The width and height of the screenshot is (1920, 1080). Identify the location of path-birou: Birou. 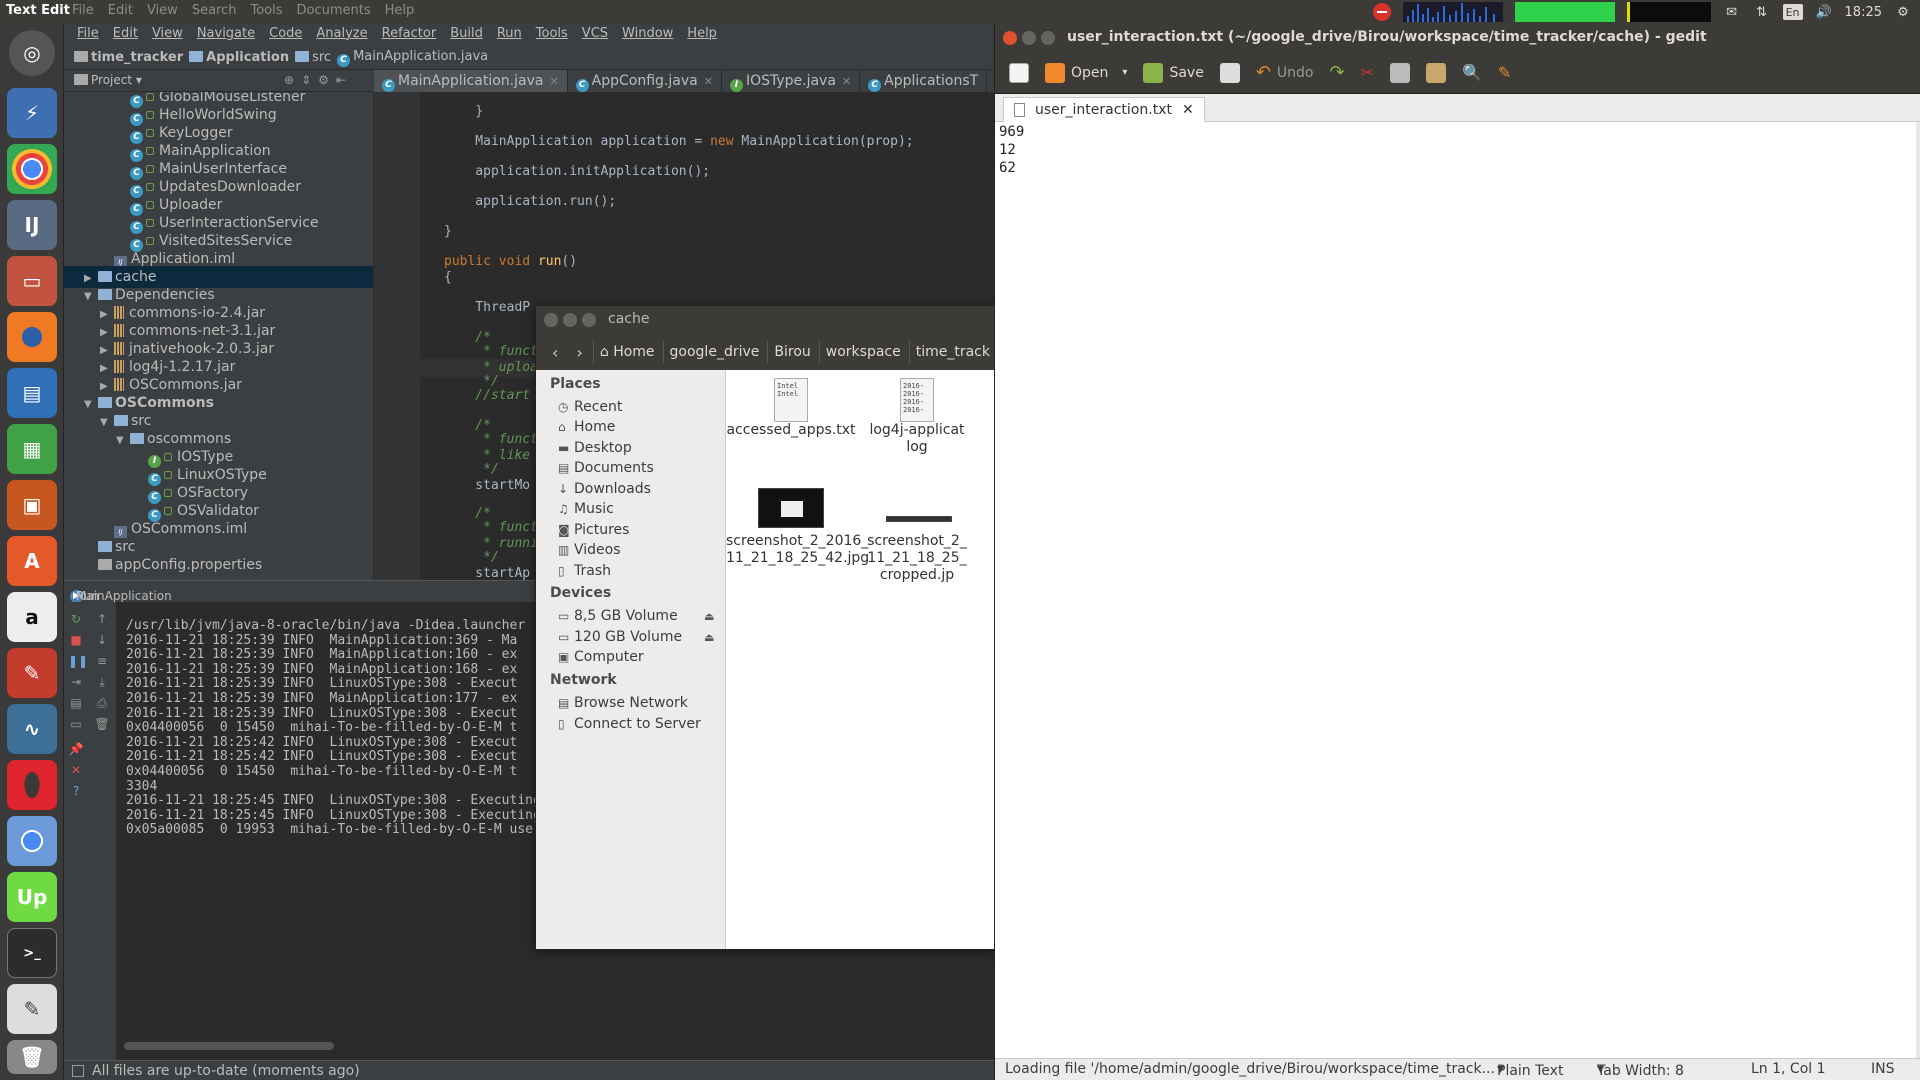
(791, 352).